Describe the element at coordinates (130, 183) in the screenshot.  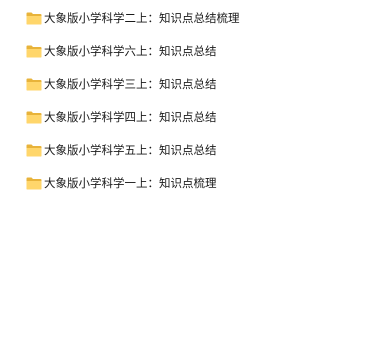
I see `folder-name: 大象版小学科学一上：知识点梳理` at that location.